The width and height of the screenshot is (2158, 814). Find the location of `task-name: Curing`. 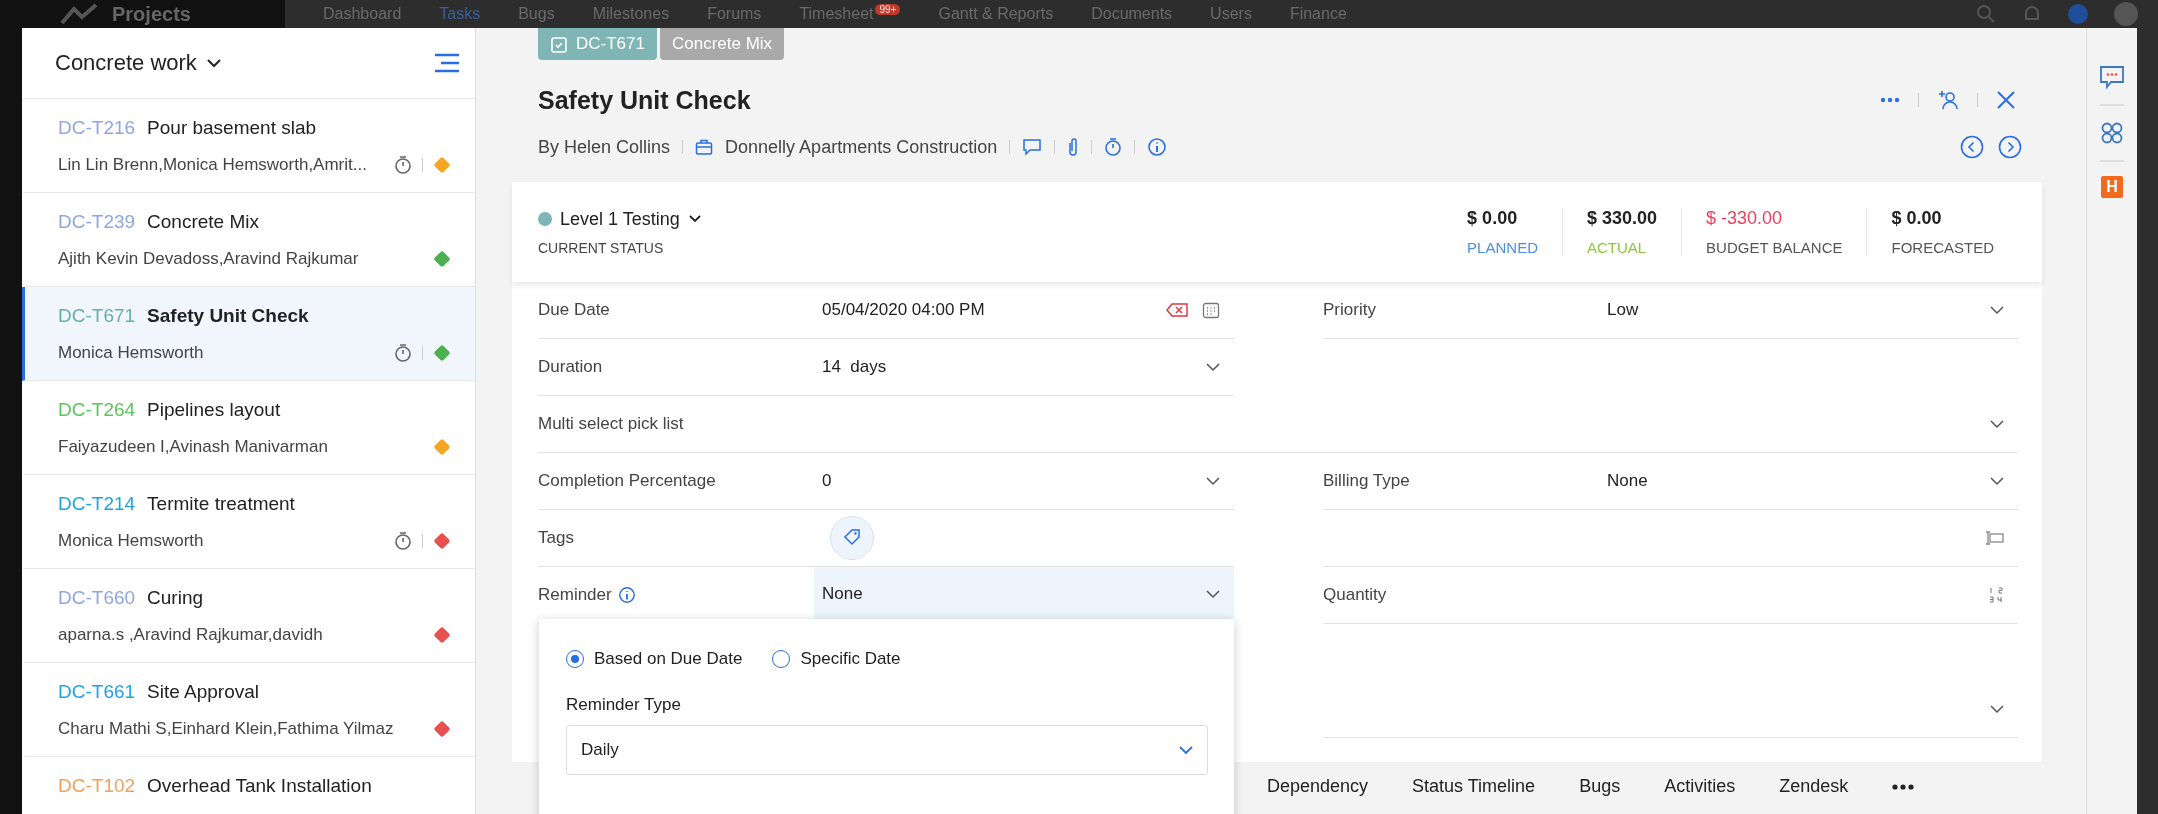

task-name: Curing is located at coordinates (175, 598).